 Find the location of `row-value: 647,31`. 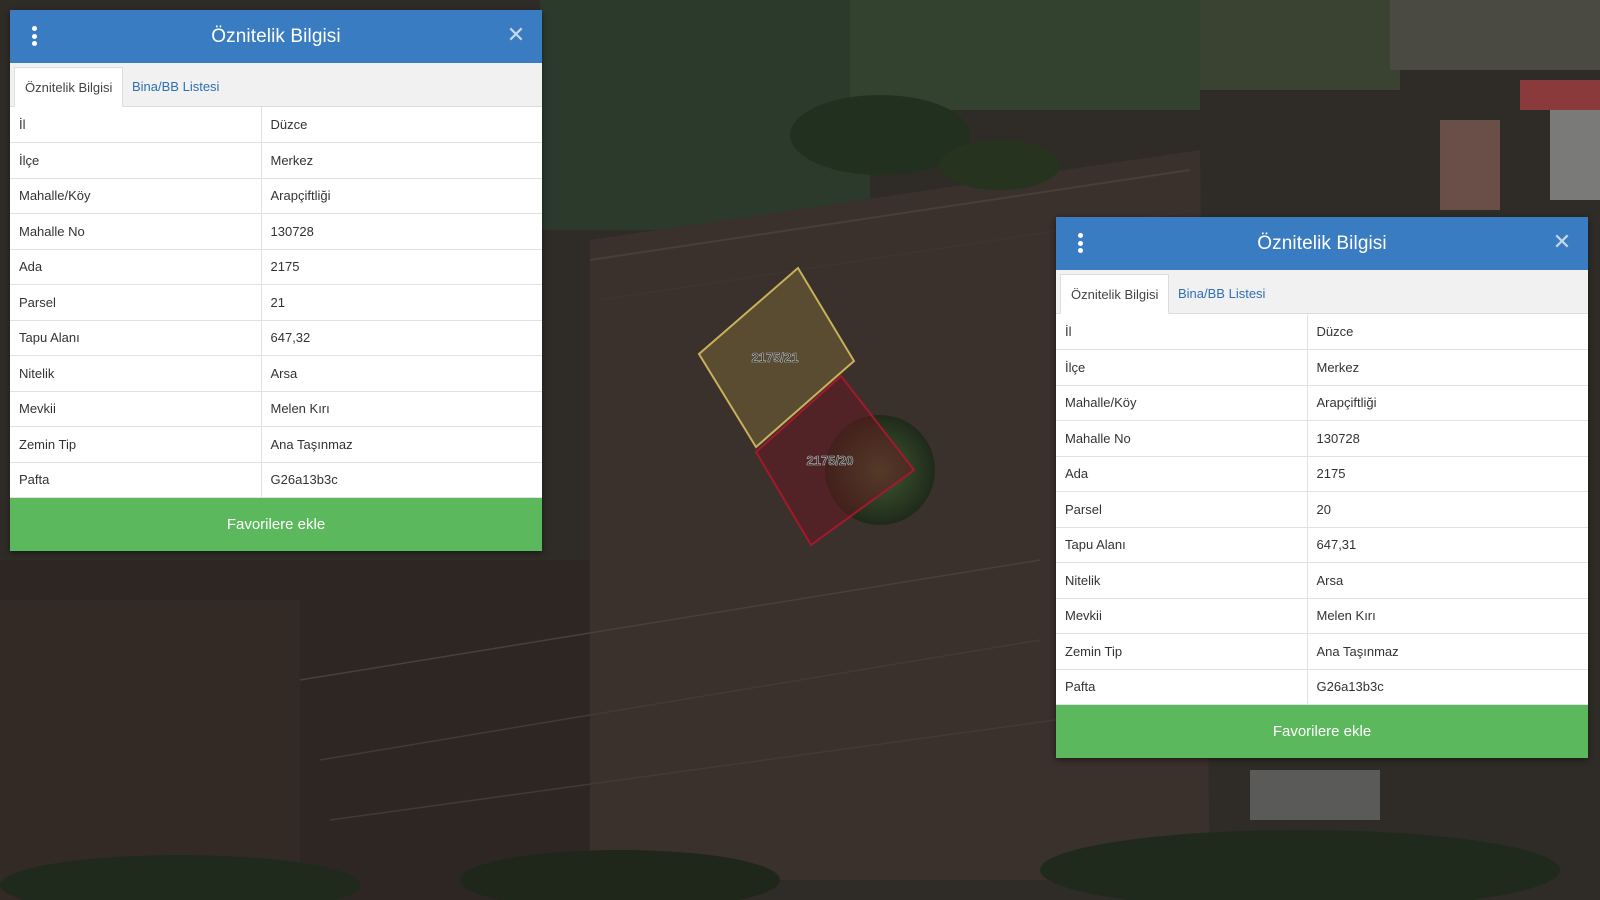

row-value: 647,31 is located at coordinates (1447, 545).